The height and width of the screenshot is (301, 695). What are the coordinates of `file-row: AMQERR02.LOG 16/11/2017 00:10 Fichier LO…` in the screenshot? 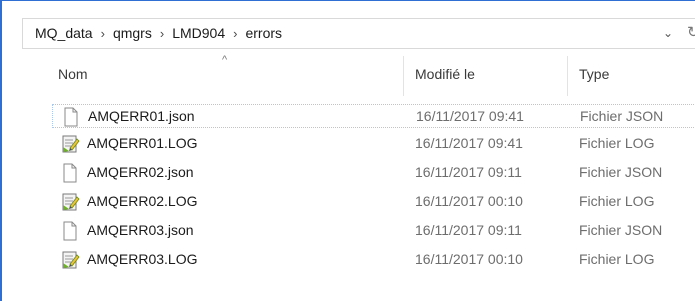 It's located at (373, 202).